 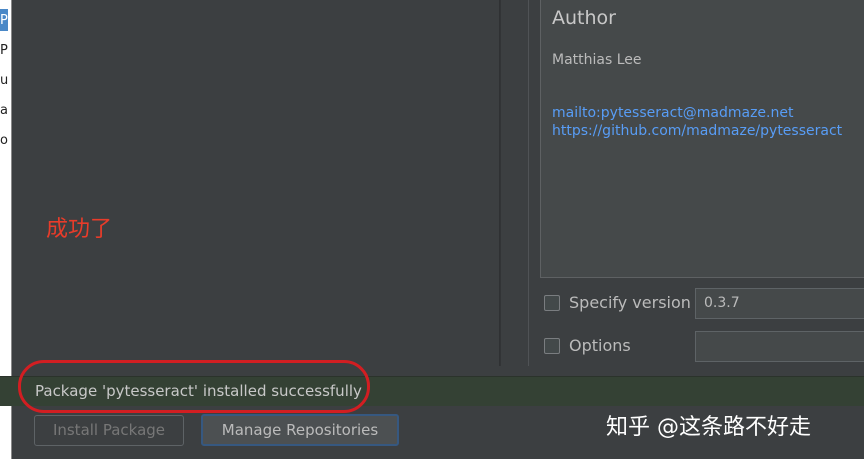 I want to click on sidebar-fragment: a, so click(x=4, y=110).